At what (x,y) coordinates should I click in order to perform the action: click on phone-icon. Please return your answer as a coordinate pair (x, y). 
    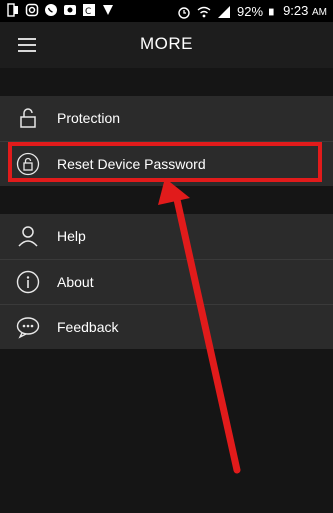
    Looking at the image, I should click on (12, 10).